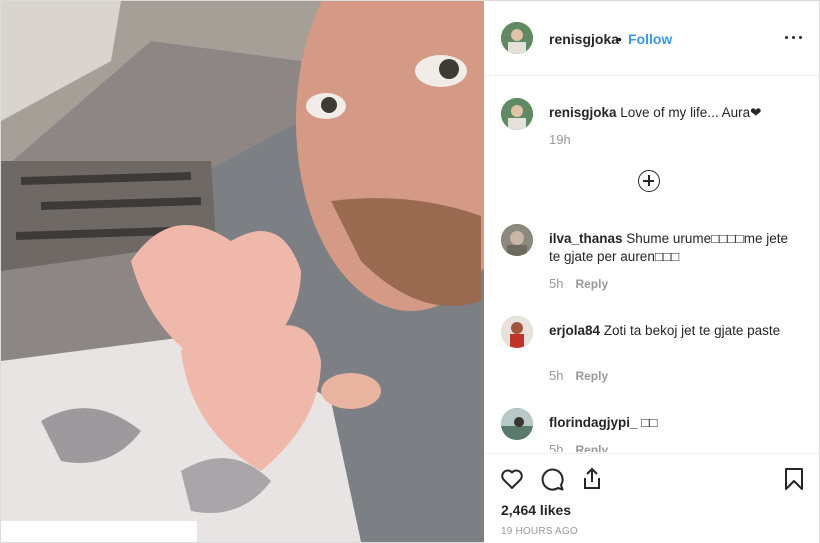  I want to click on post-timestamp: 19 HOURS AGO, so click(539, 531).